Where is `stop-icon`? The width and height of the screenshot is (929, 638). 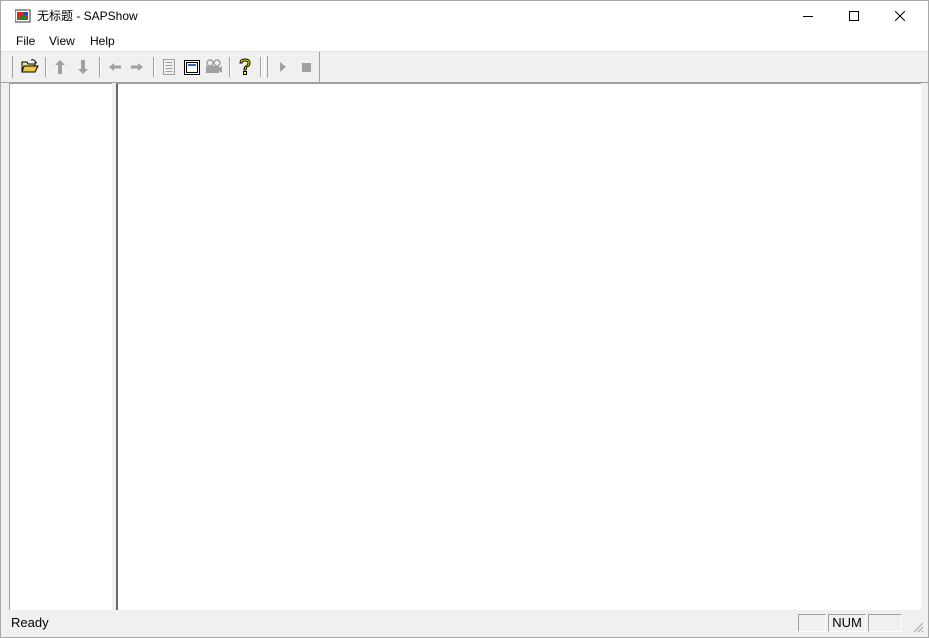 stop-icon is located at coordinates (306, 67).